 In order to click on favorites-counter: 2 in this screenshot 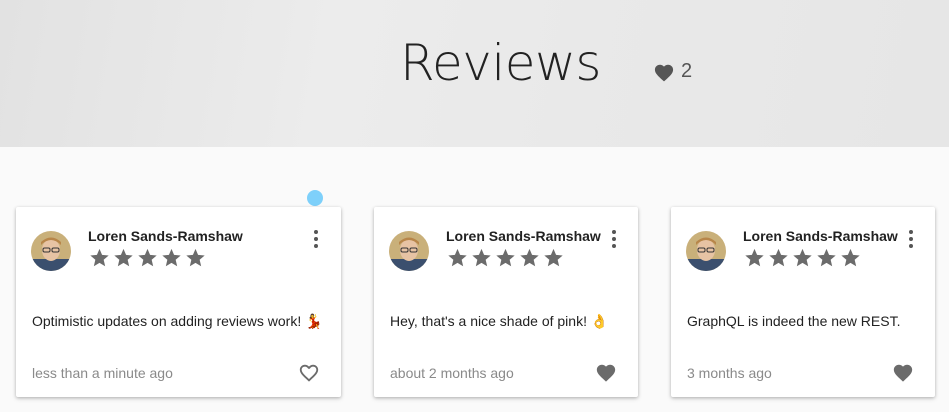, I will do `click(672, 71)`.